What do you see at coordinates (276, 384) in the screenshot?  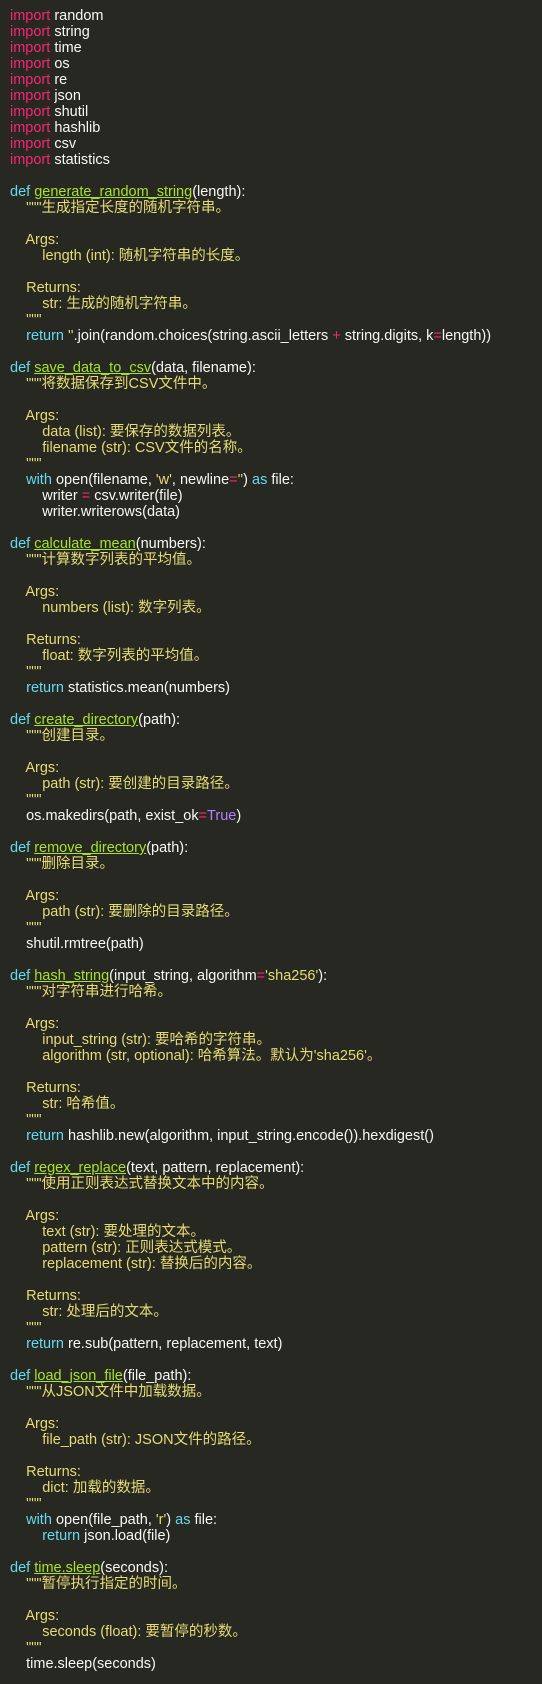 I see `code-line: """将数据保存到CSV文件中。` at bounding box center [276, 384].